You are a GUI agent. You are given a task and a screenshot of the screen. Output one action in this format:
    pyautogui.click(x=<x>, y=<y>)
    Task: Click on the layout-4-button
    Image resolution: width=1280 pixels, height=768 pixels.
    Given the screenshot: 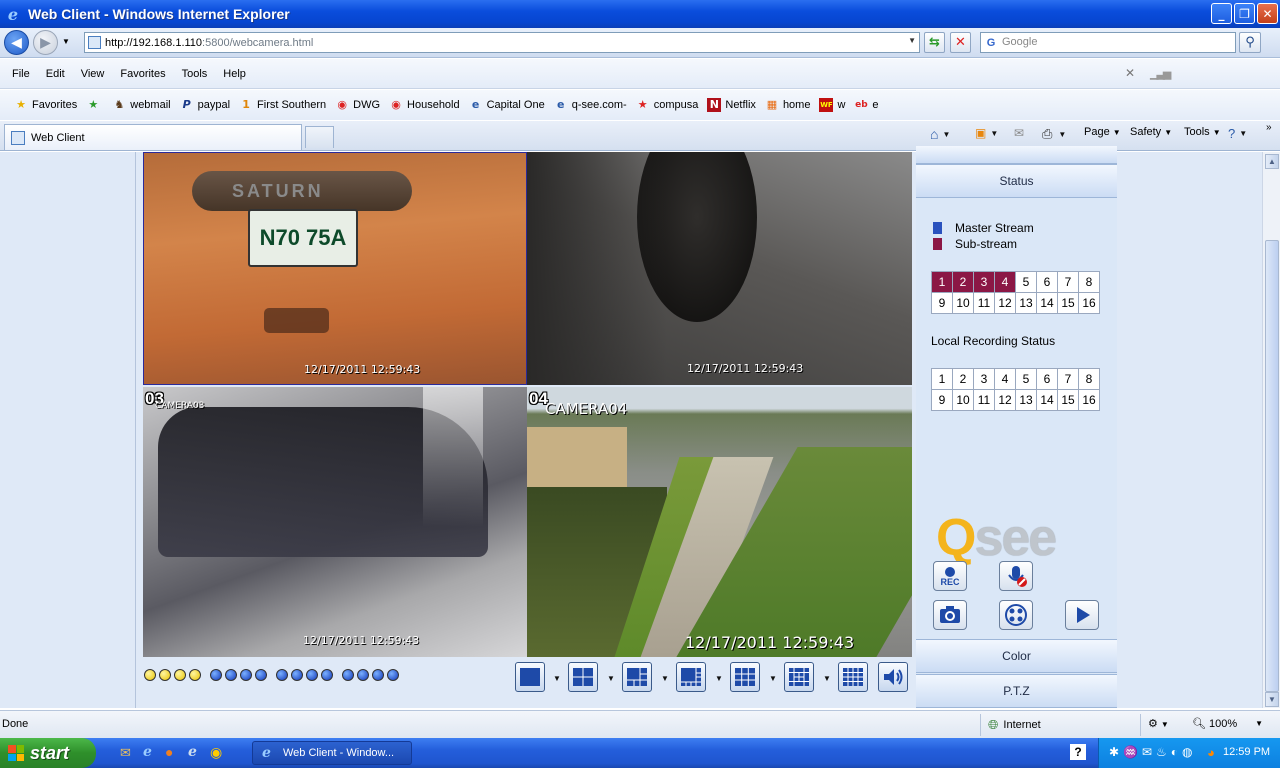 What is the action you would take?
    pyautogui.click(x=583, y=677)
    